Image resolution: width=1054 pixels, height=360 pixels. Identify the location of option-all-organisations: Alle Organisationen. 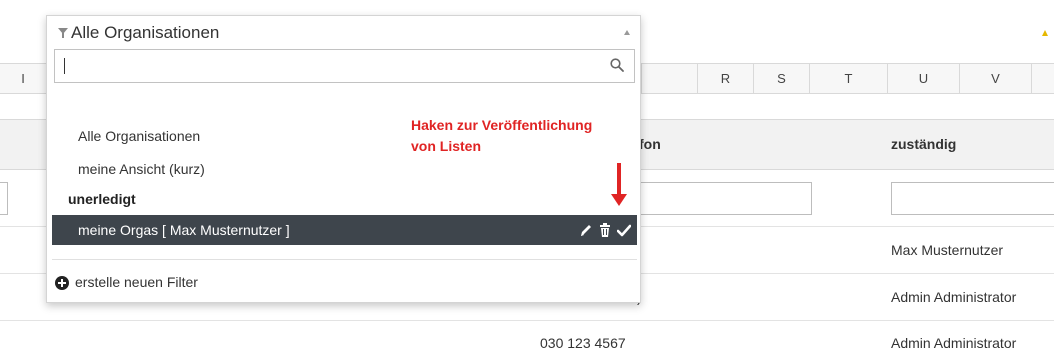
(139, 136).